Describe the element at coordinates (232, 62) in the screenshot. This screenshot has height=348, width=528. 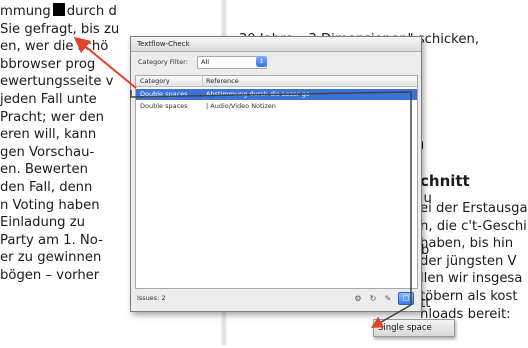
I see `category-filter-select: All ↕` at that location.